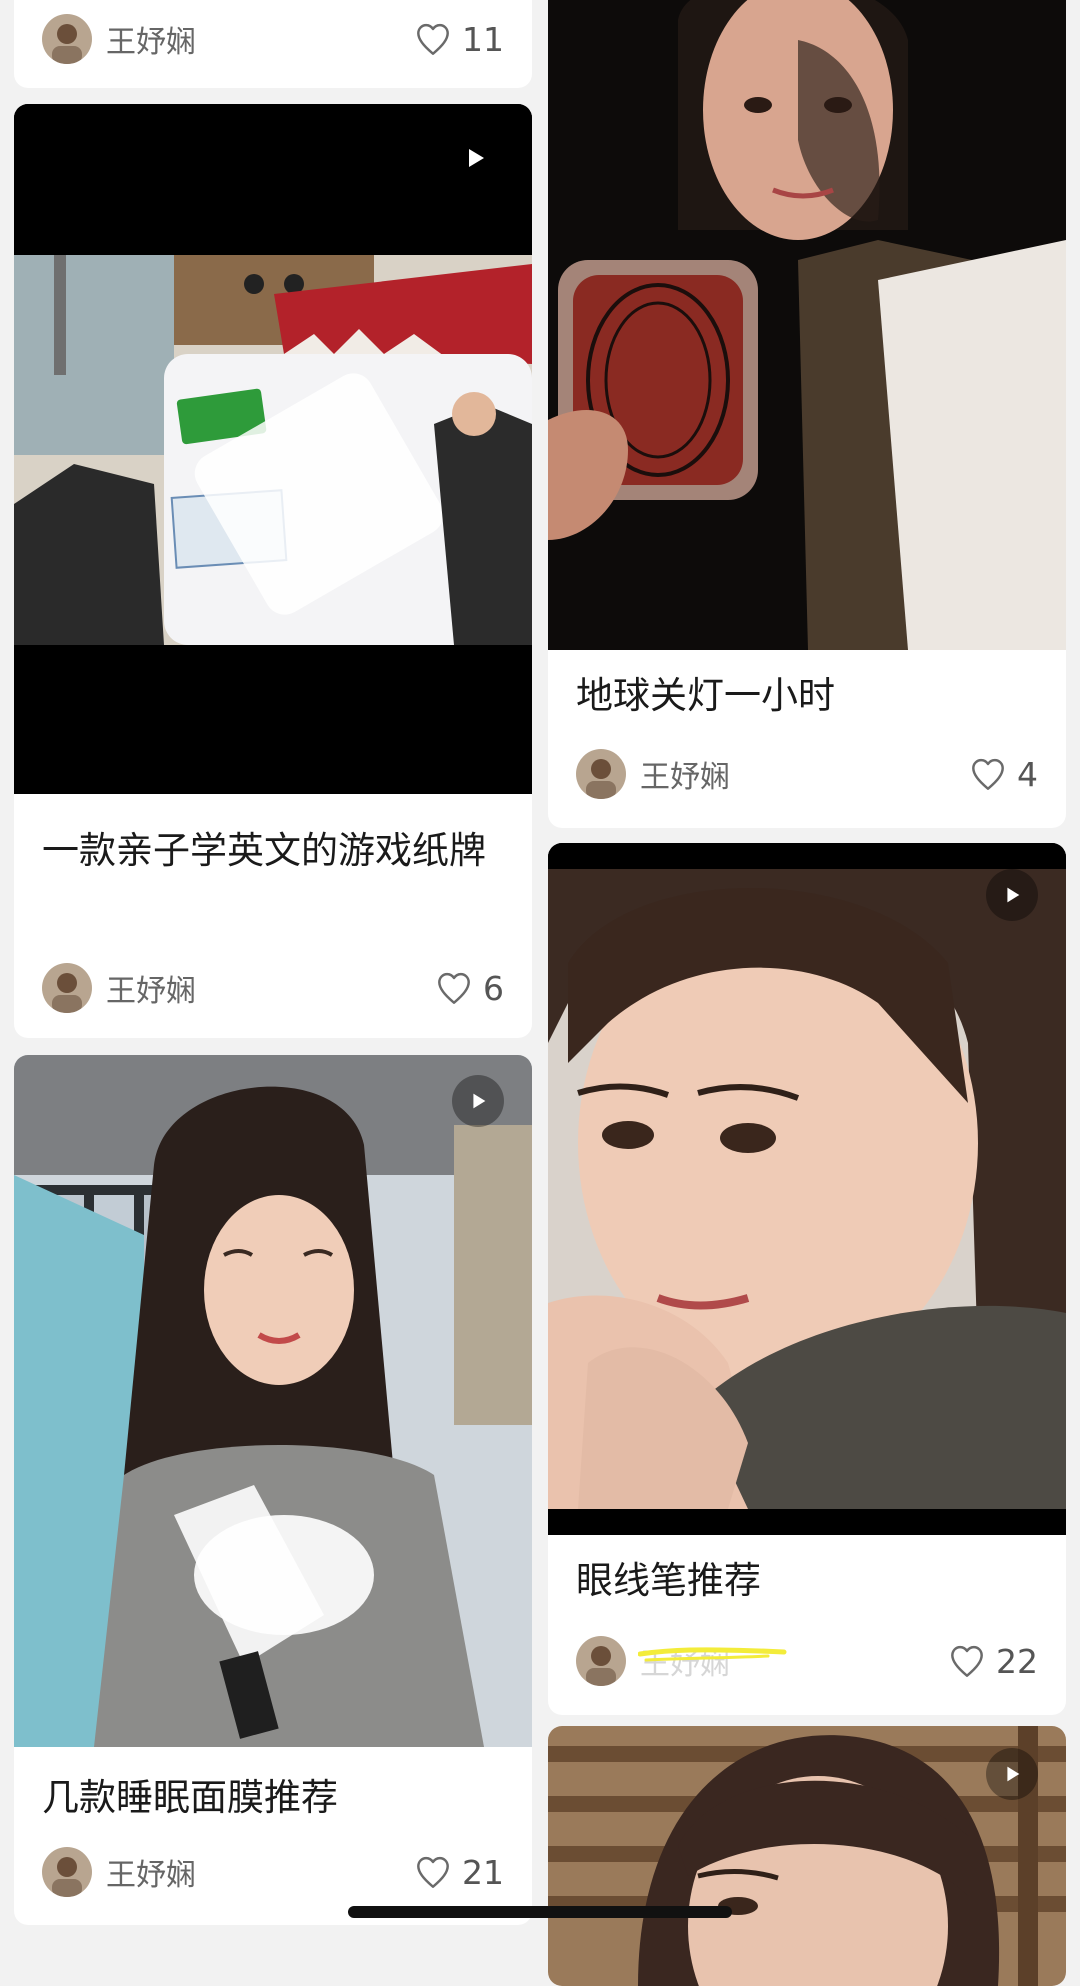 This screenshot has height=1986, width=1080. I want to click on like-button: 11, so click(459, 39).